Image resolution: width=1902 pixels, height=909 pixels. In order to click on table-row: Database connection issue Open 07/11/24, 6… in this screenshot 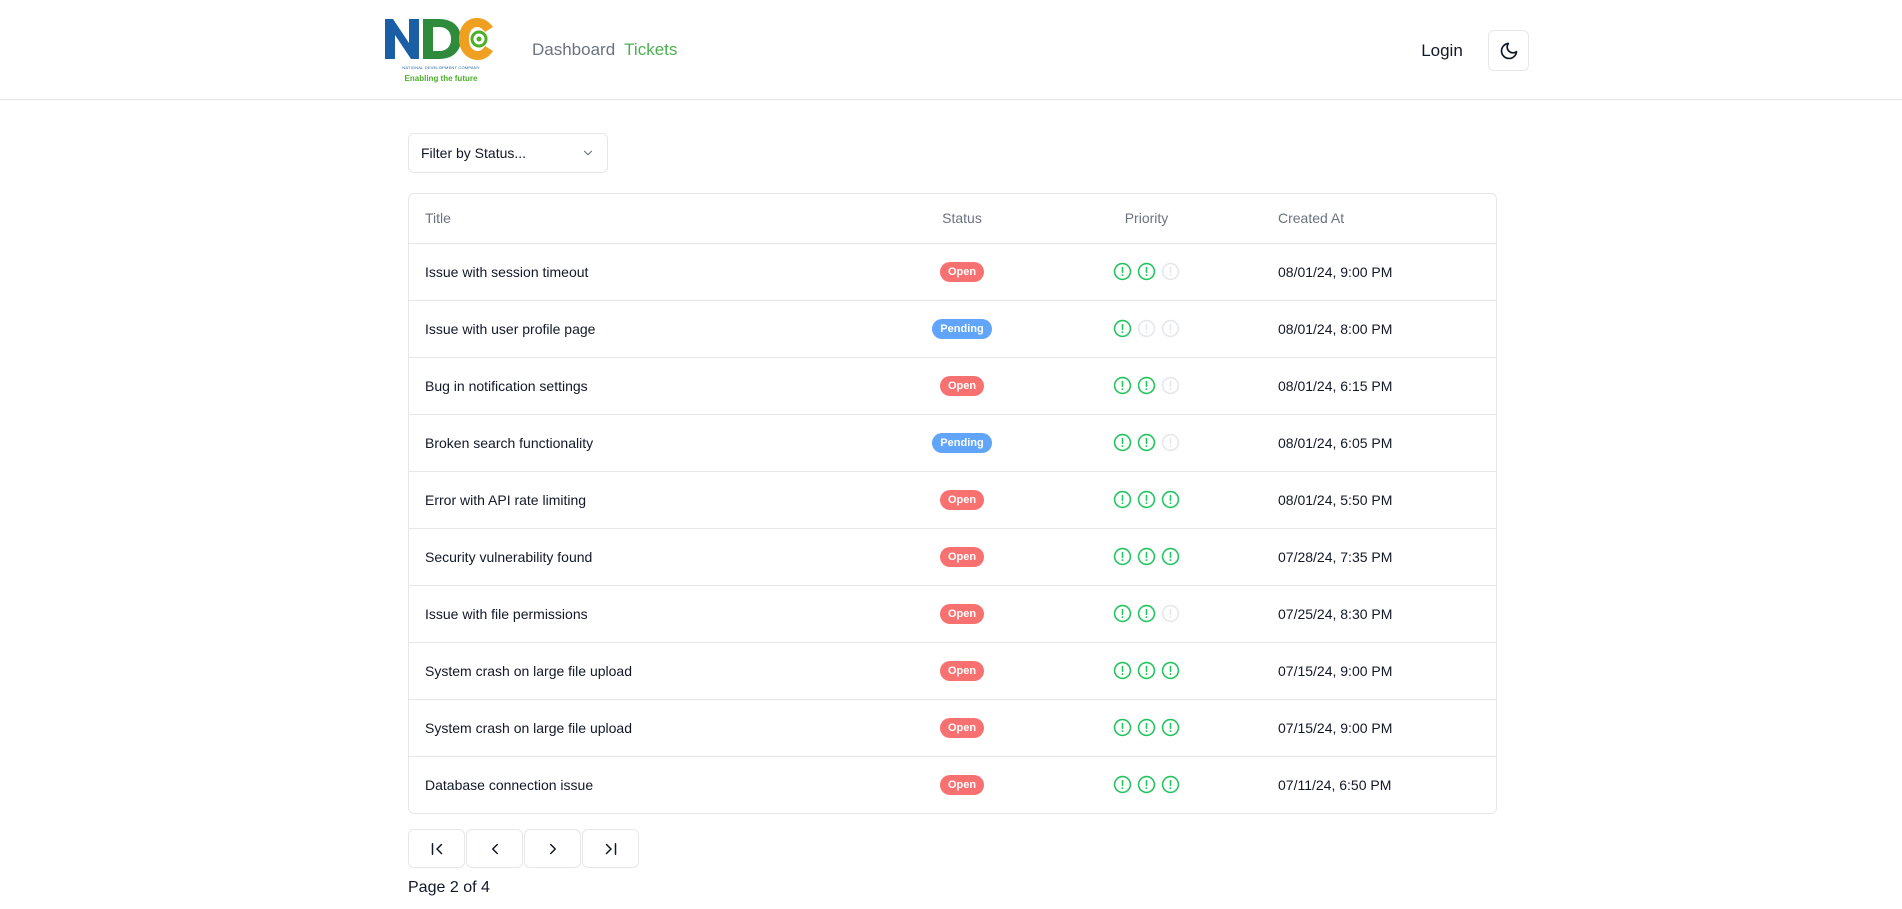, I will do `click(952, 784)`.